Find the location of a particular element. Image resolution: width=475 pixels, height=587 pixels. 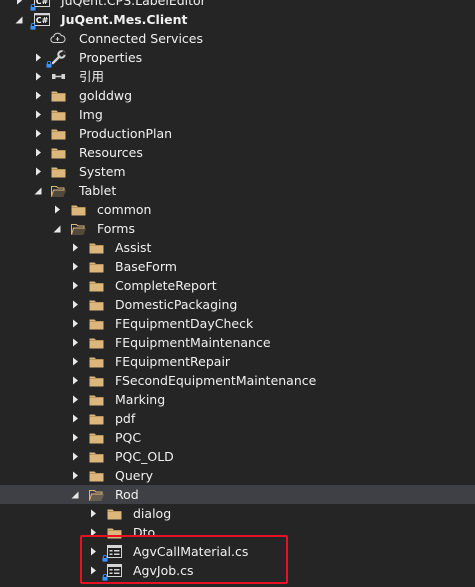

svg-text: C# is located at coordinates (42, 20).